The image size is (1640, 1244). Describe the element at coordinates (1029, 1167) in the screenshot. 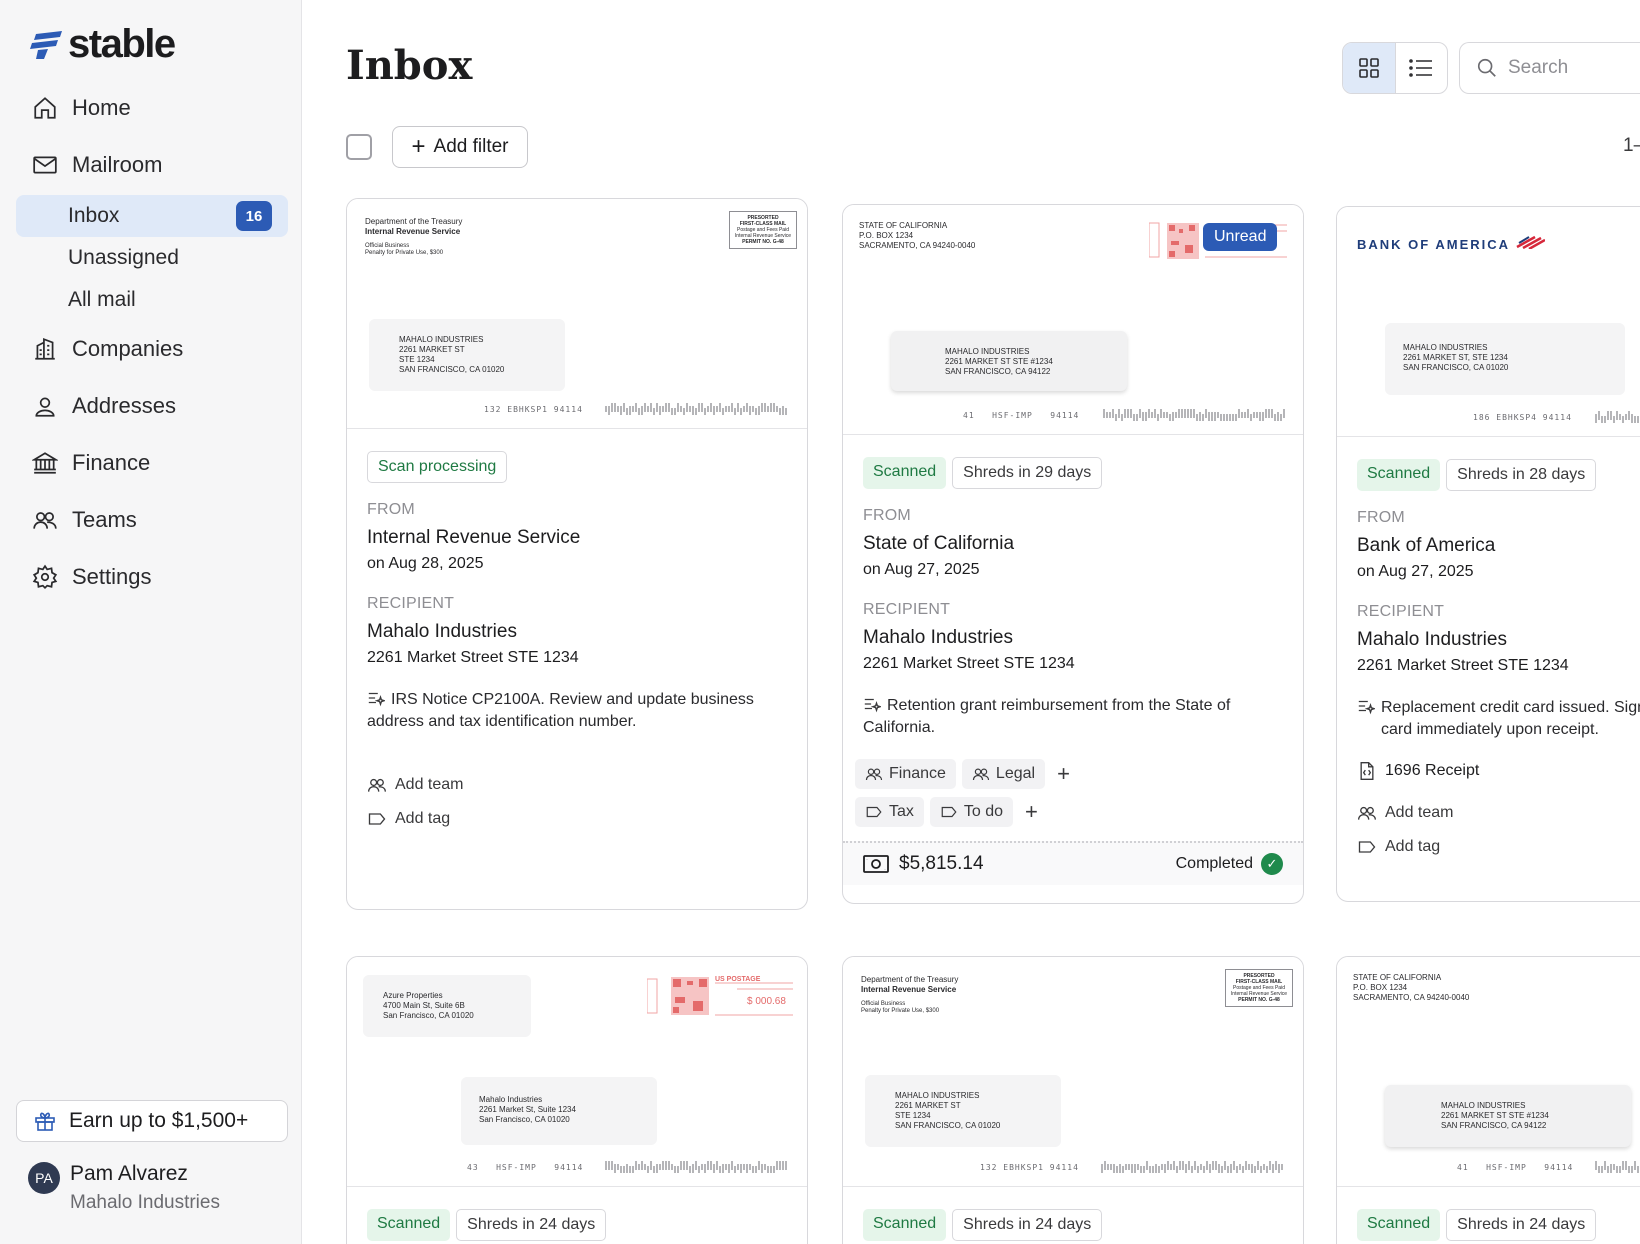

I see `envelope-barcode-text: 132 EBHKSP1 94114` at that location.